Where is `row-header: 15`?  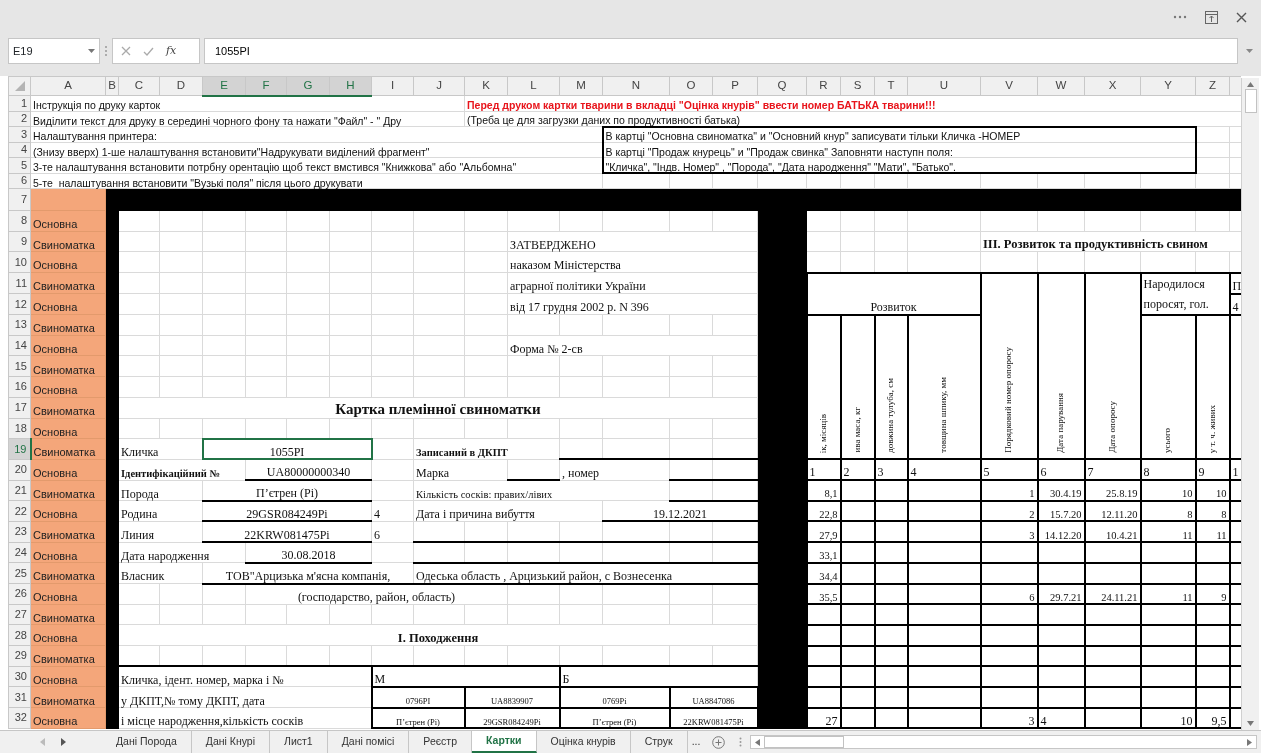
row-header: 15 is located at coordinates (19, 366).